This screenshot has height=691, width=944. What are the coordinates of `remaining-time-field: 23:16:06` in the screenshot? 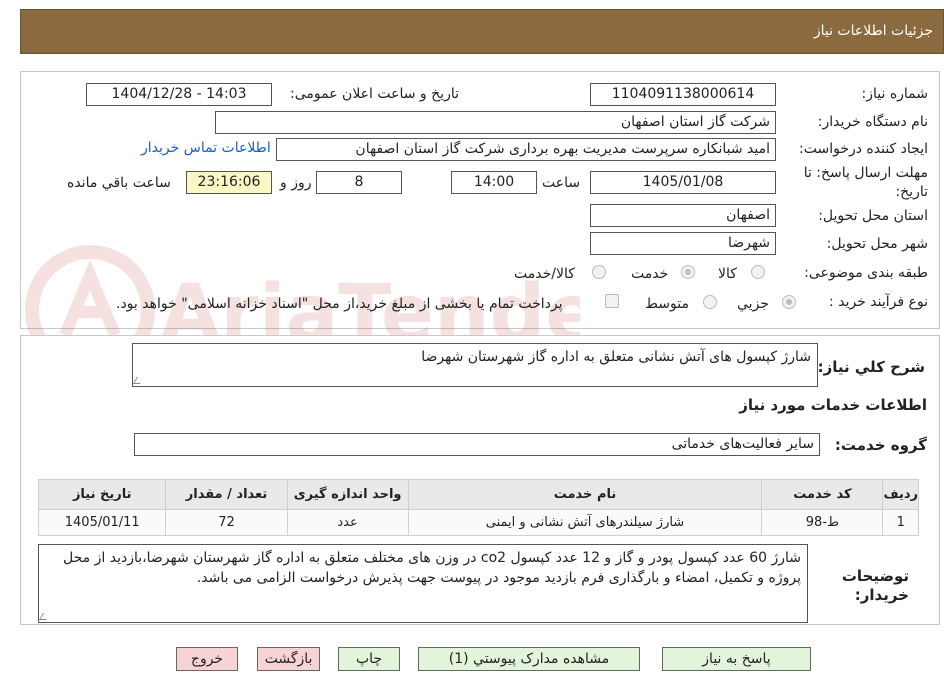 It's located at (229, 182).